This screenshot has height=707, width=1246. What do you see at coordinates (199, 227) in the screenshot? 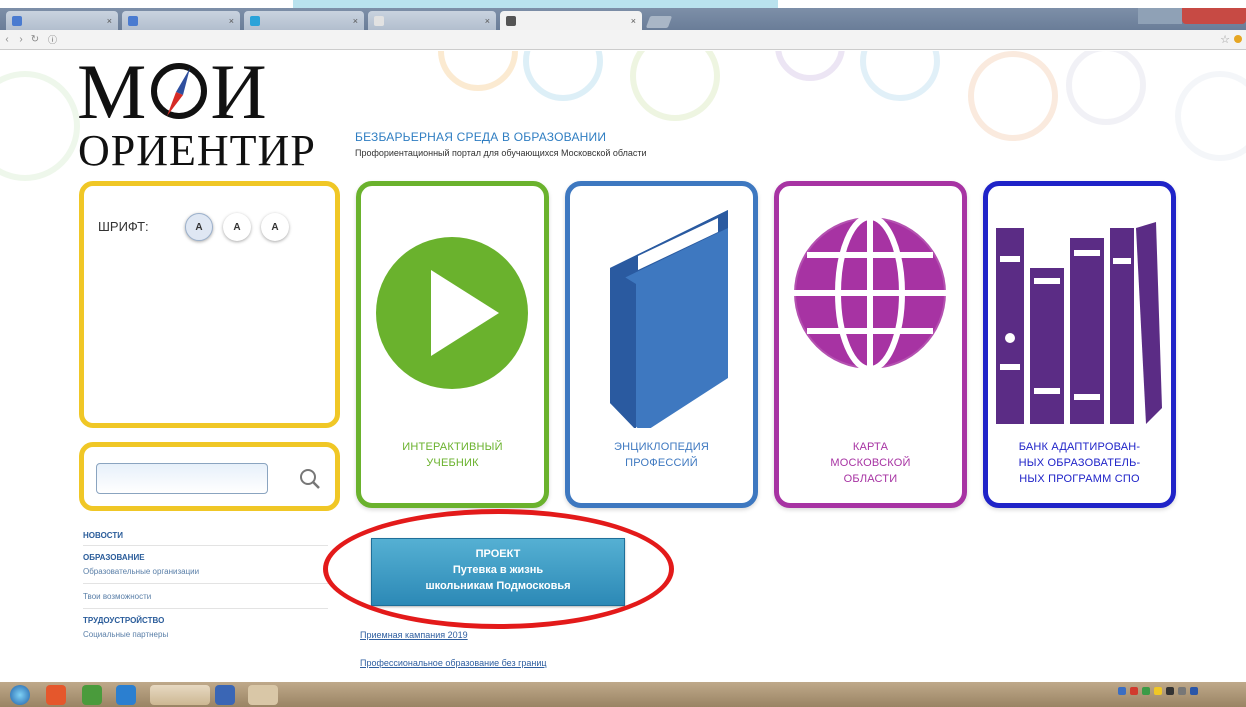
I see `font-size-small-button: A` at bounding box center [199, 227].